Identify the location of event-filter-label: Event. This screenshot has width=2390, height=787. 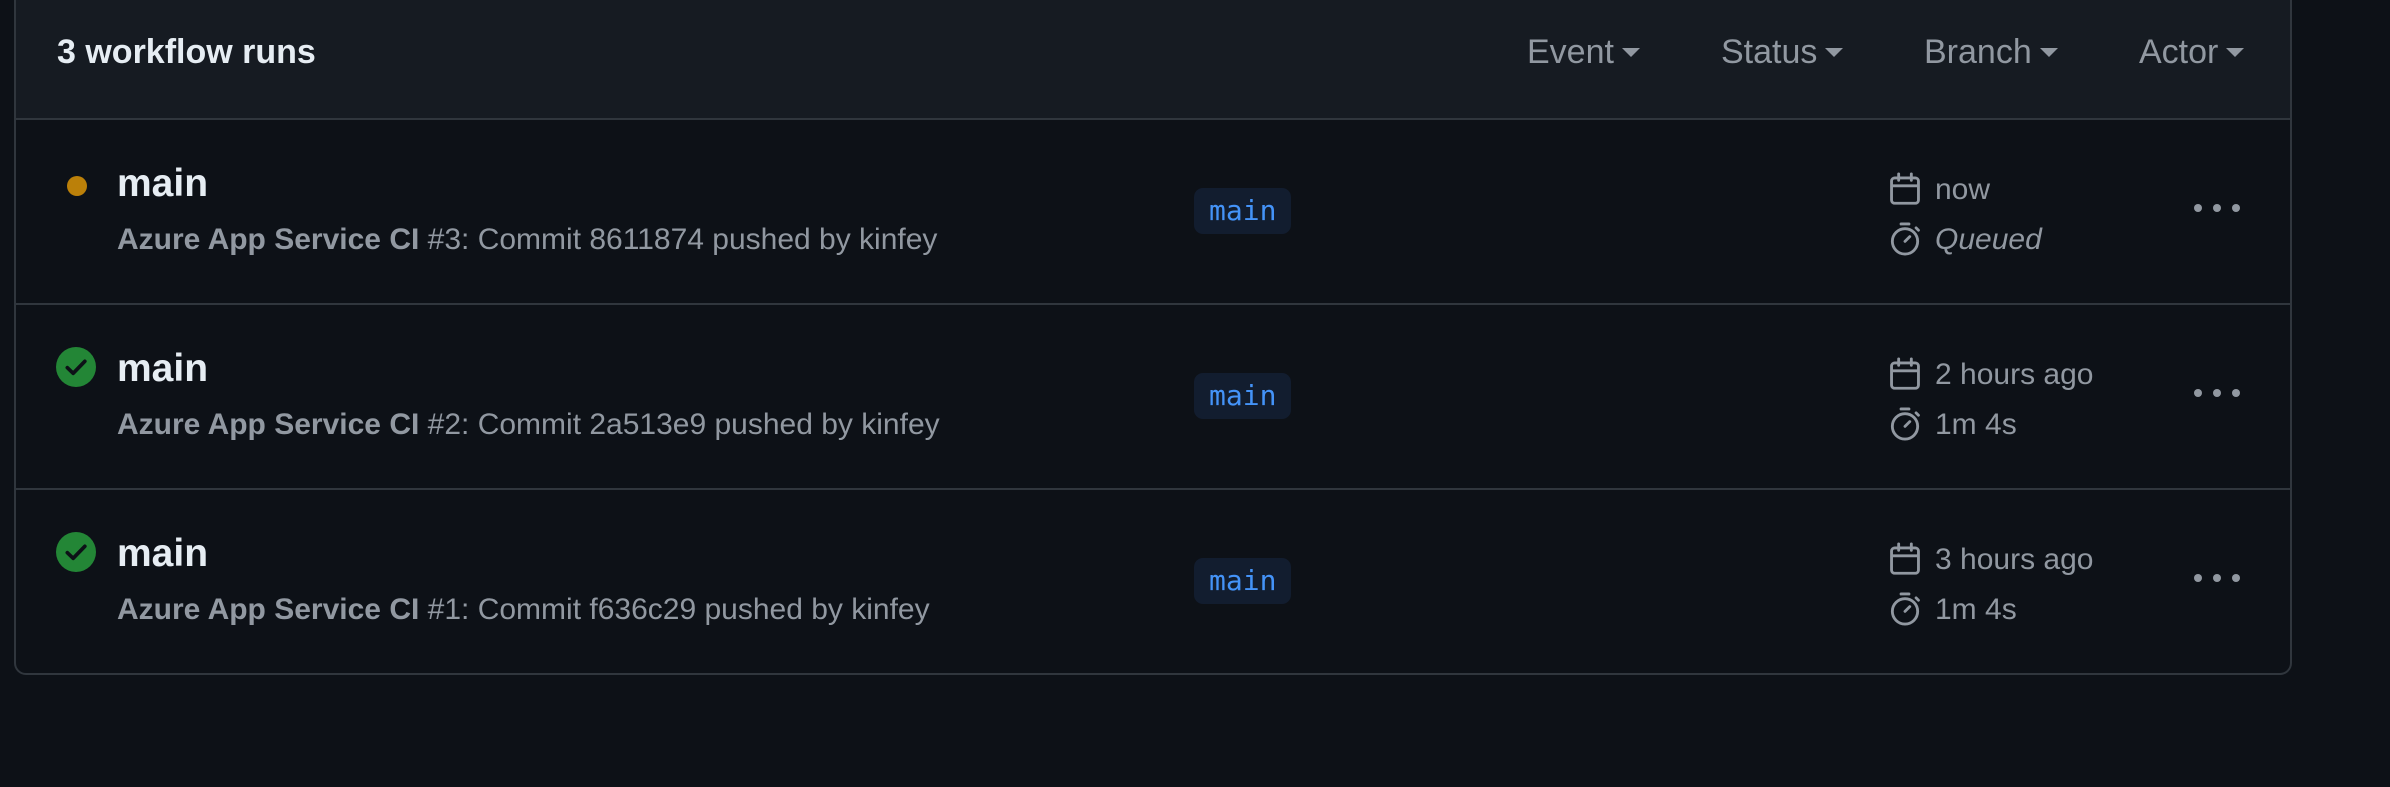
(1570, 52).